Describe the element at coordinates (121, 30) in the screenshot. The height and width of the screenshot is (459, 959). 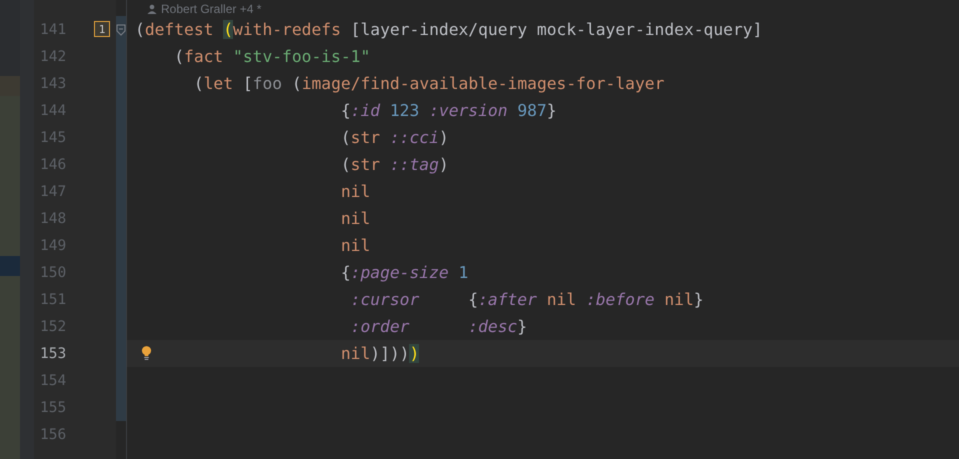
I see `fold-icon` at that location.